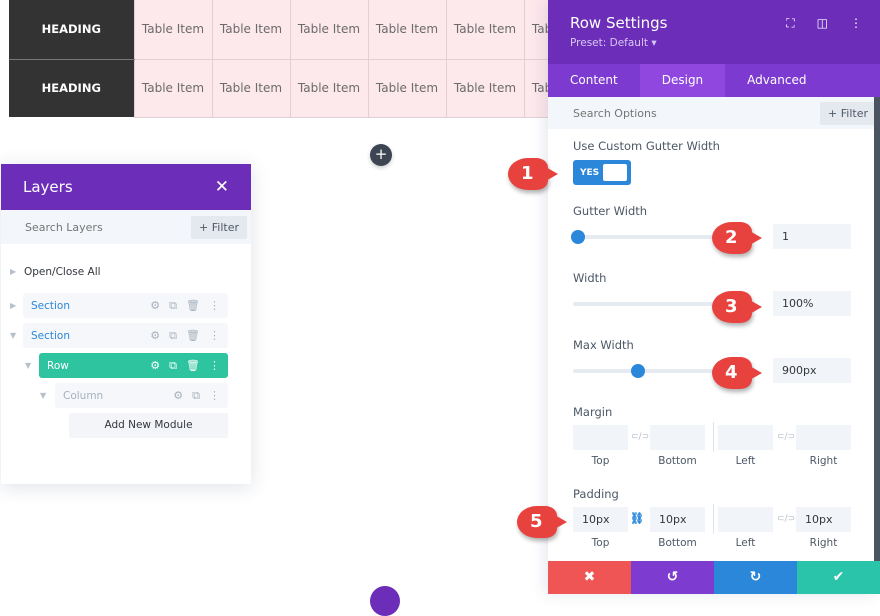 This screenshot has width=880, height=616. I want to click on callout-badge: 2, so click(737, 238).